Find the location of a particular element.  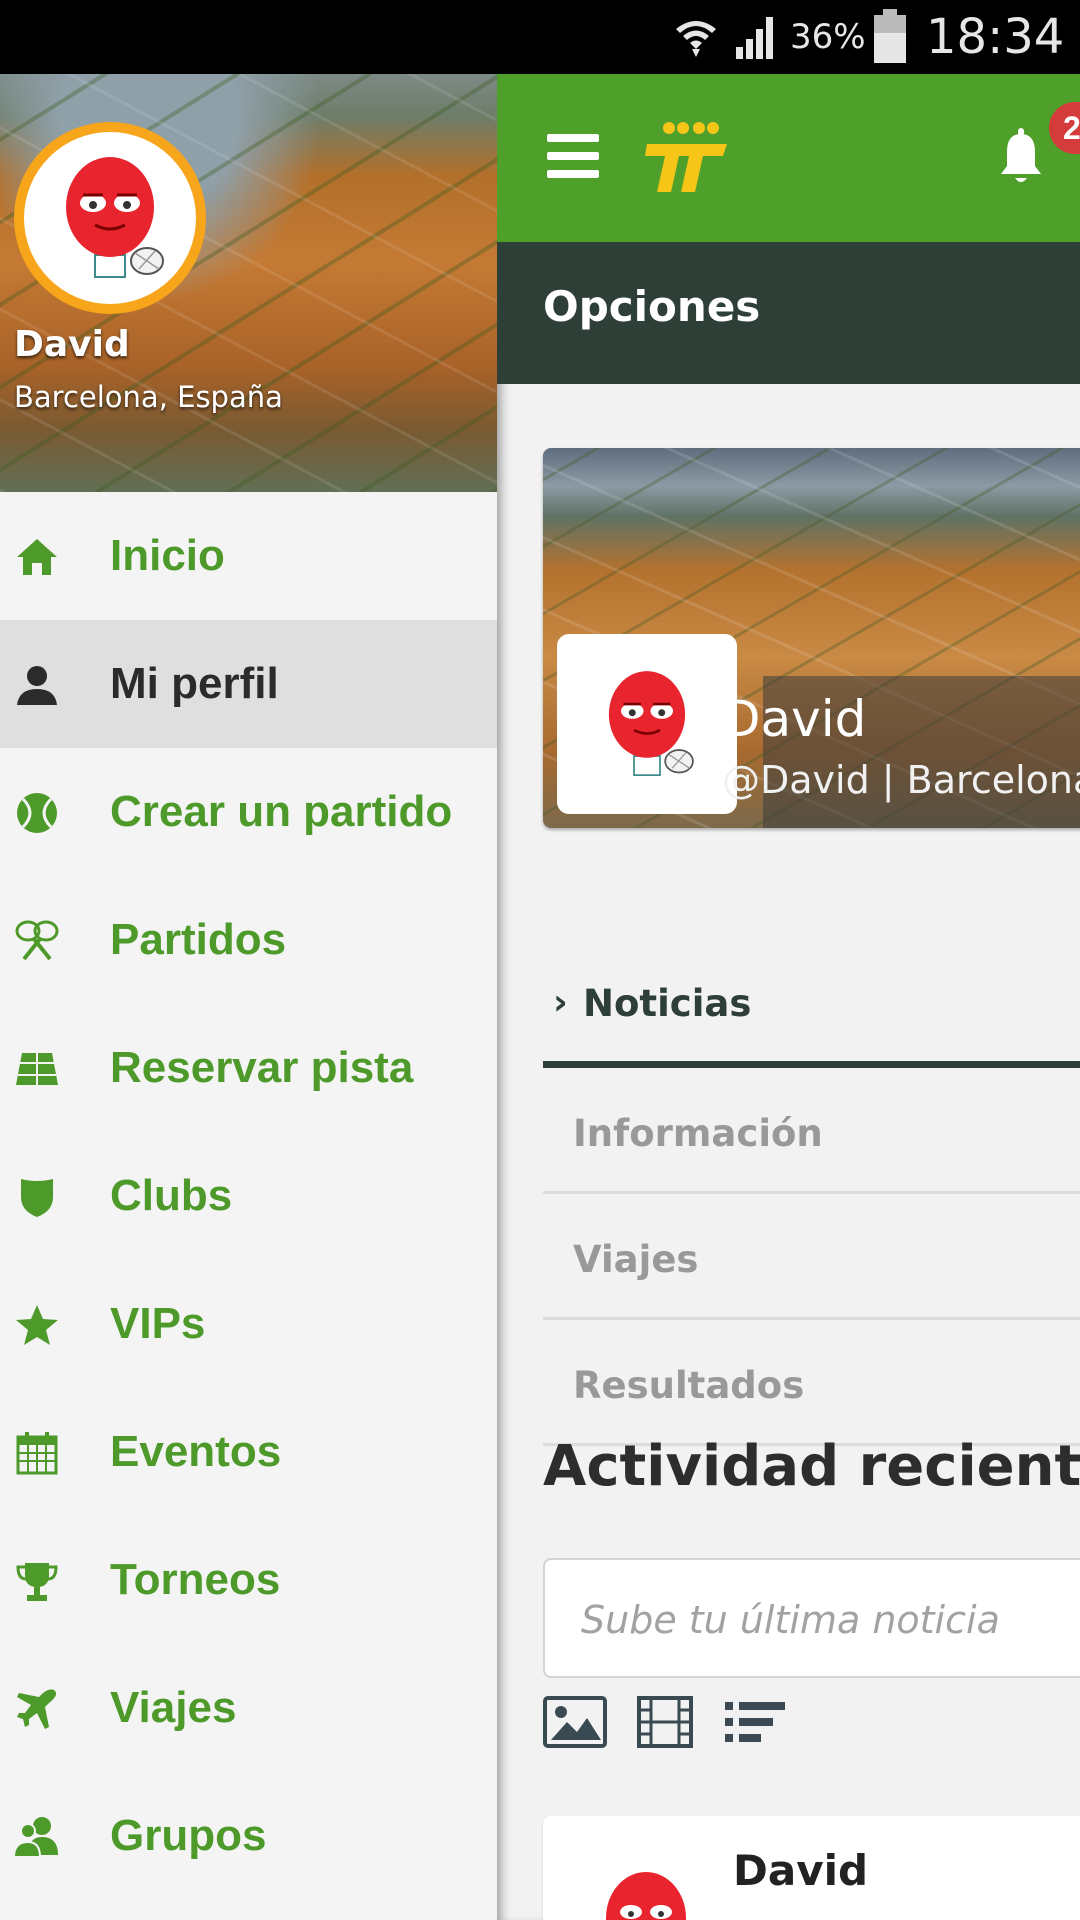

user-icon is located at coordinates (37, 685).